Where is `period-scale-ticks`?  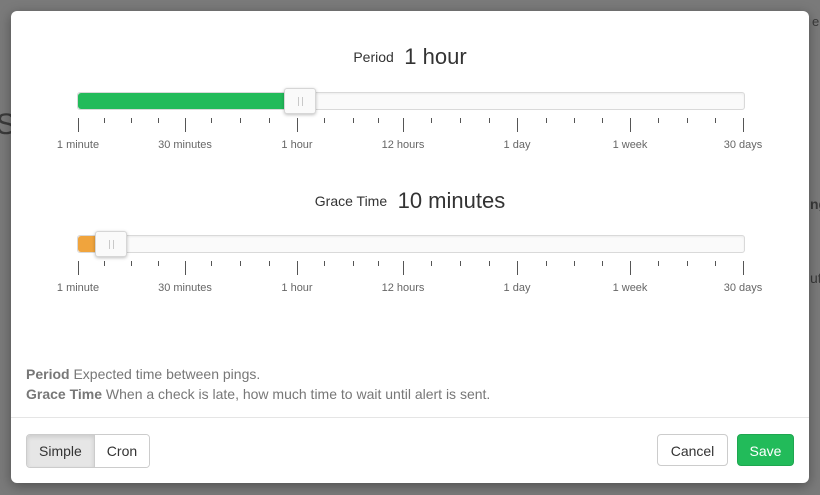 period-scale-ticks is located at coordinates (410, 126).